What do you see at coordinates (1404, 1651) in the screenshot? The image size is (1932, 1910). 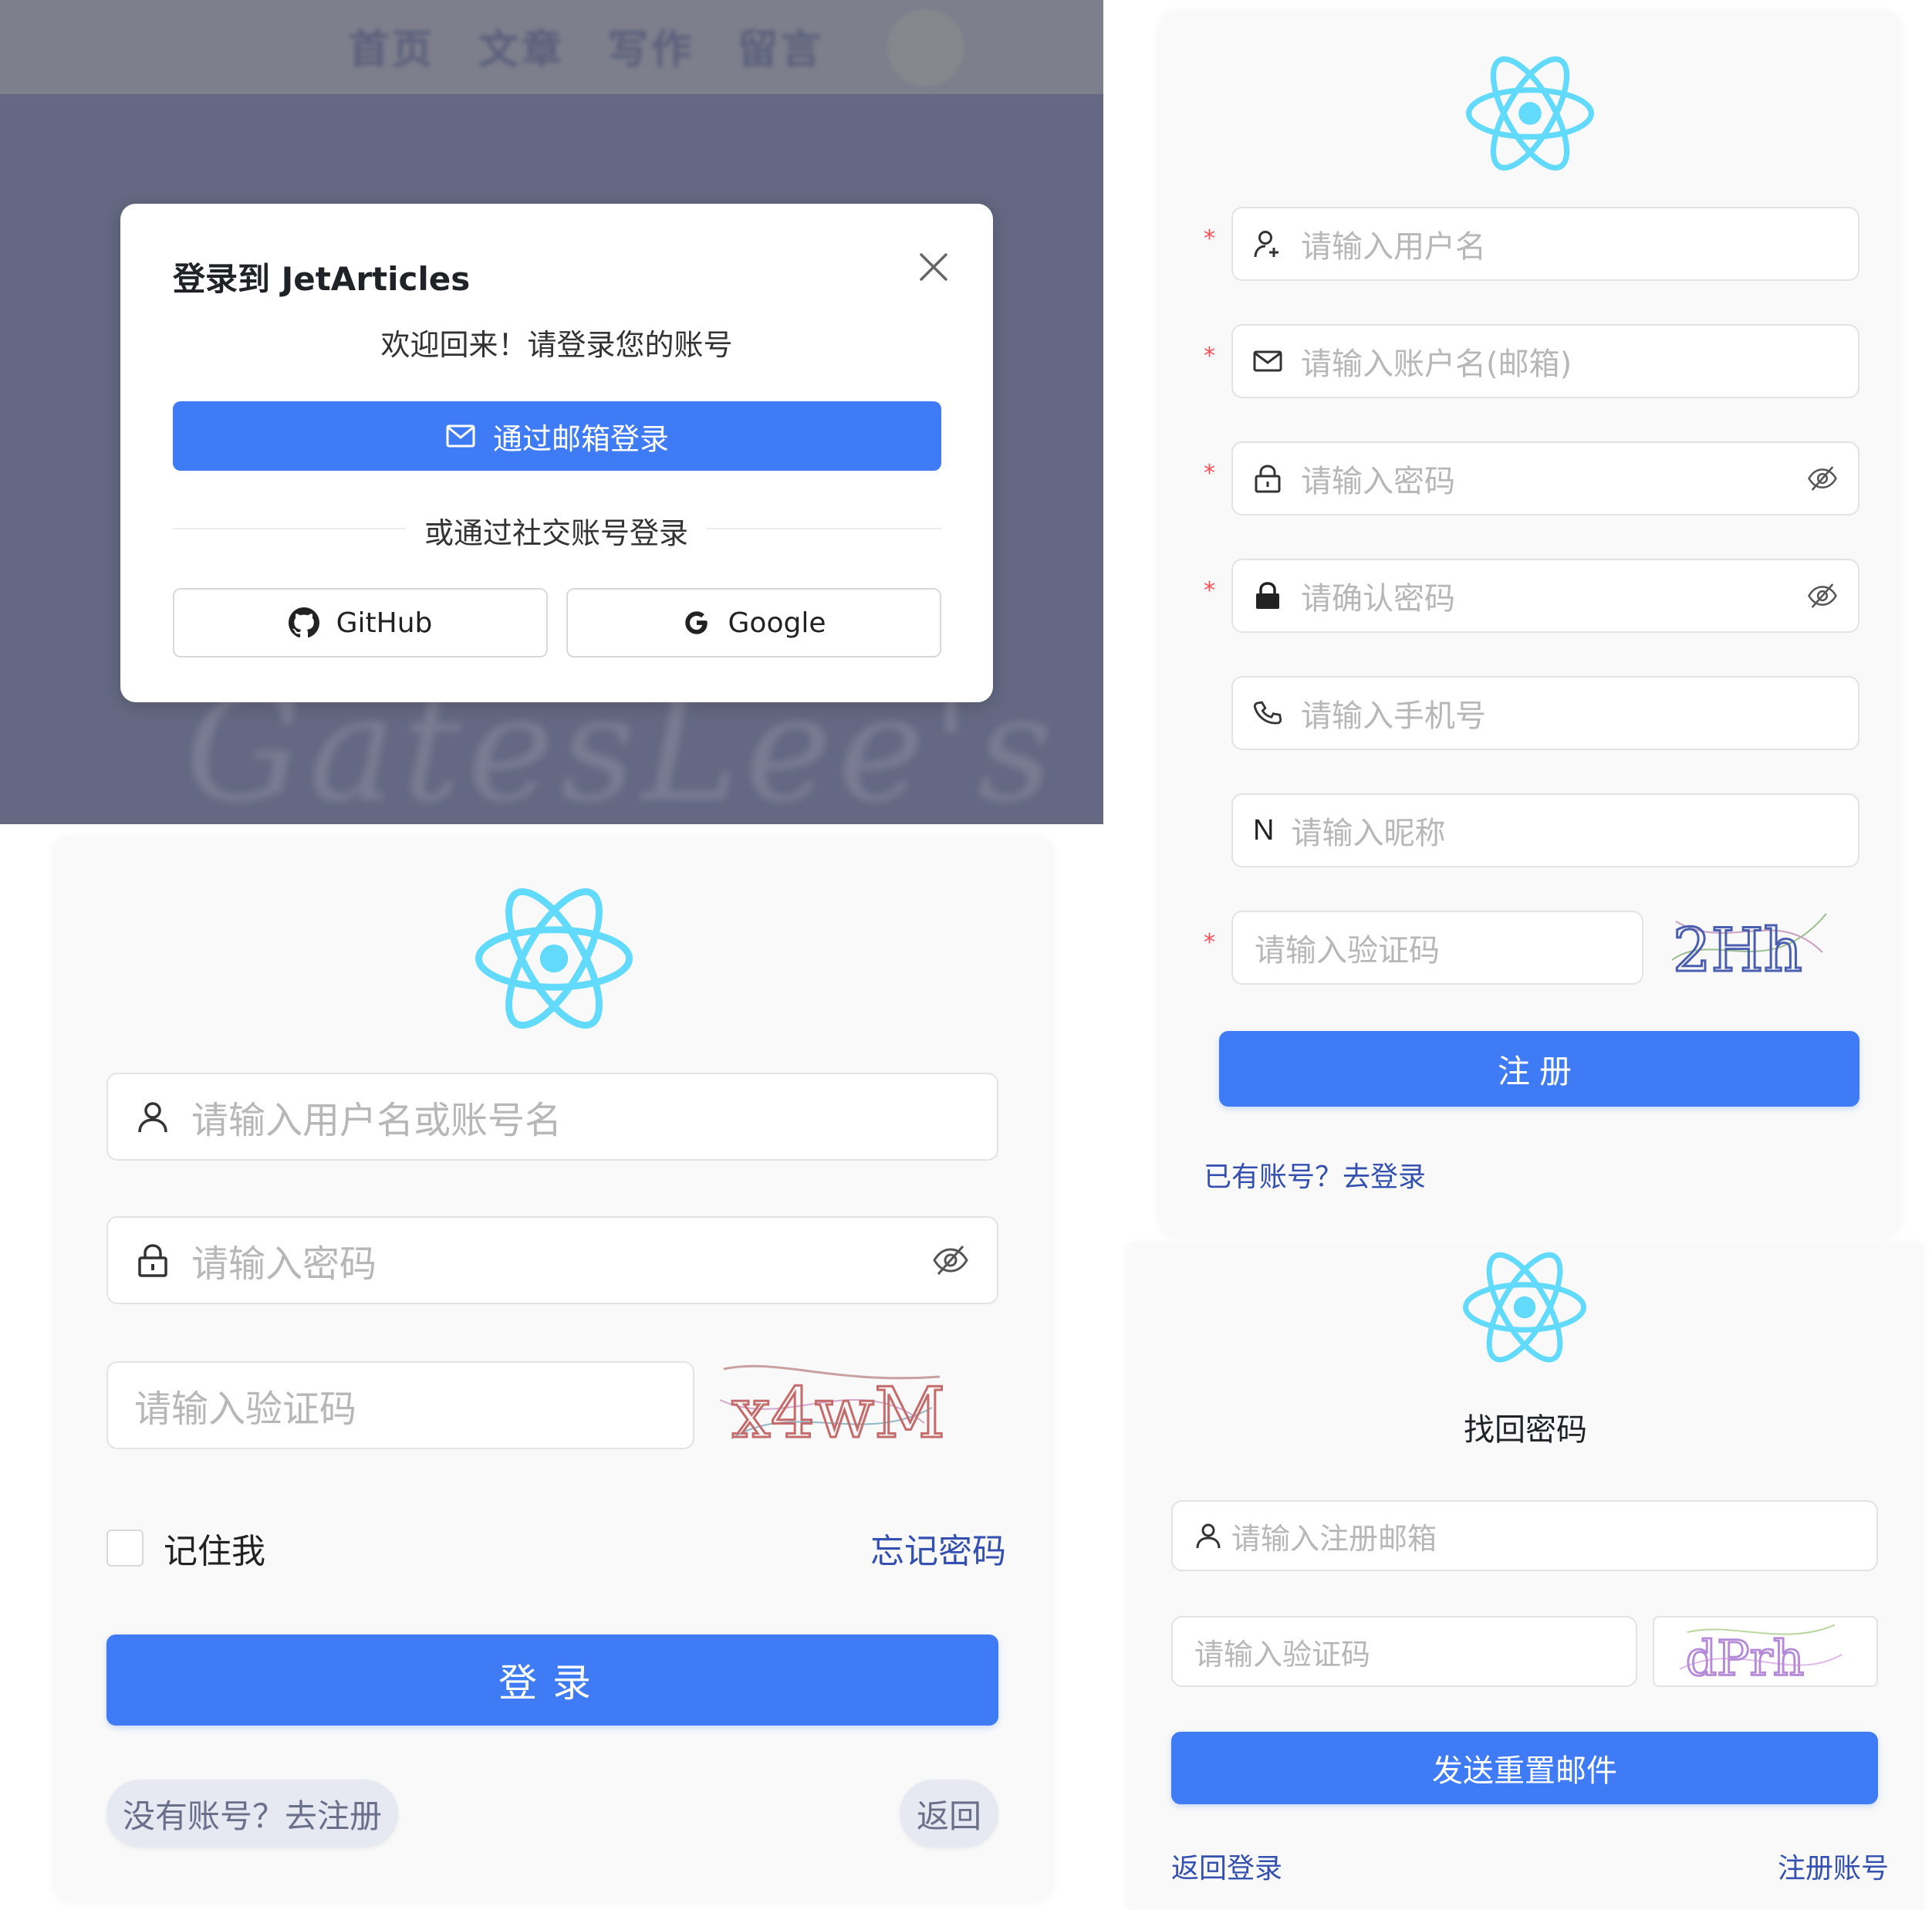 I see `reset-captcha-input: 请输入验证码` at bounding box center [1404, 1651].